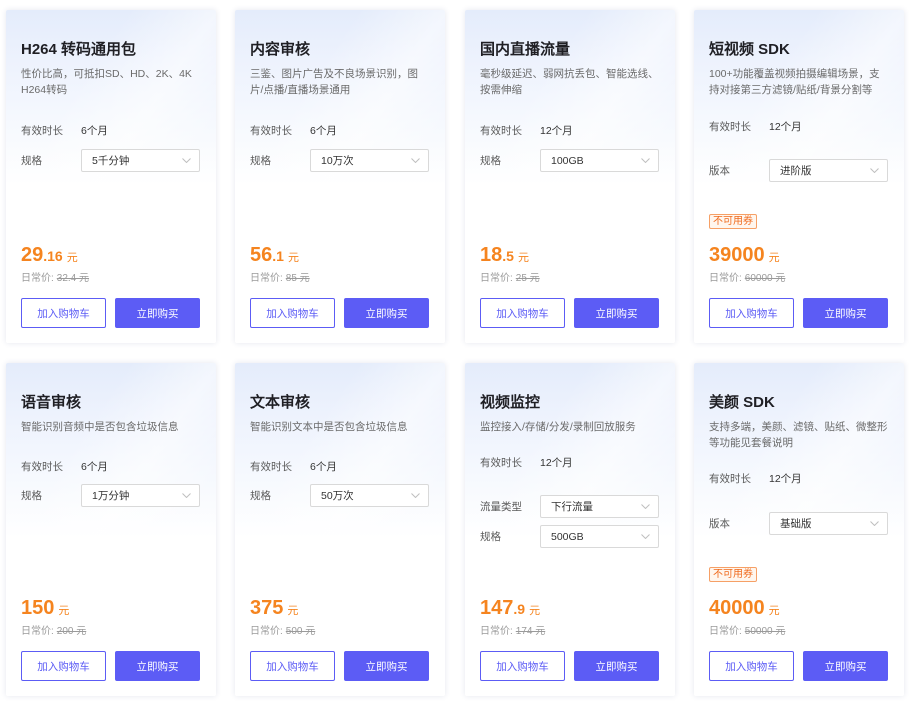 This screenshot has height=701, width=911. What do you see at coordinates (334, 74) in the screenshot?
I see `description-line: 三鉴、图片广告及不良场景识别，图` at bounding box center [334, 74].